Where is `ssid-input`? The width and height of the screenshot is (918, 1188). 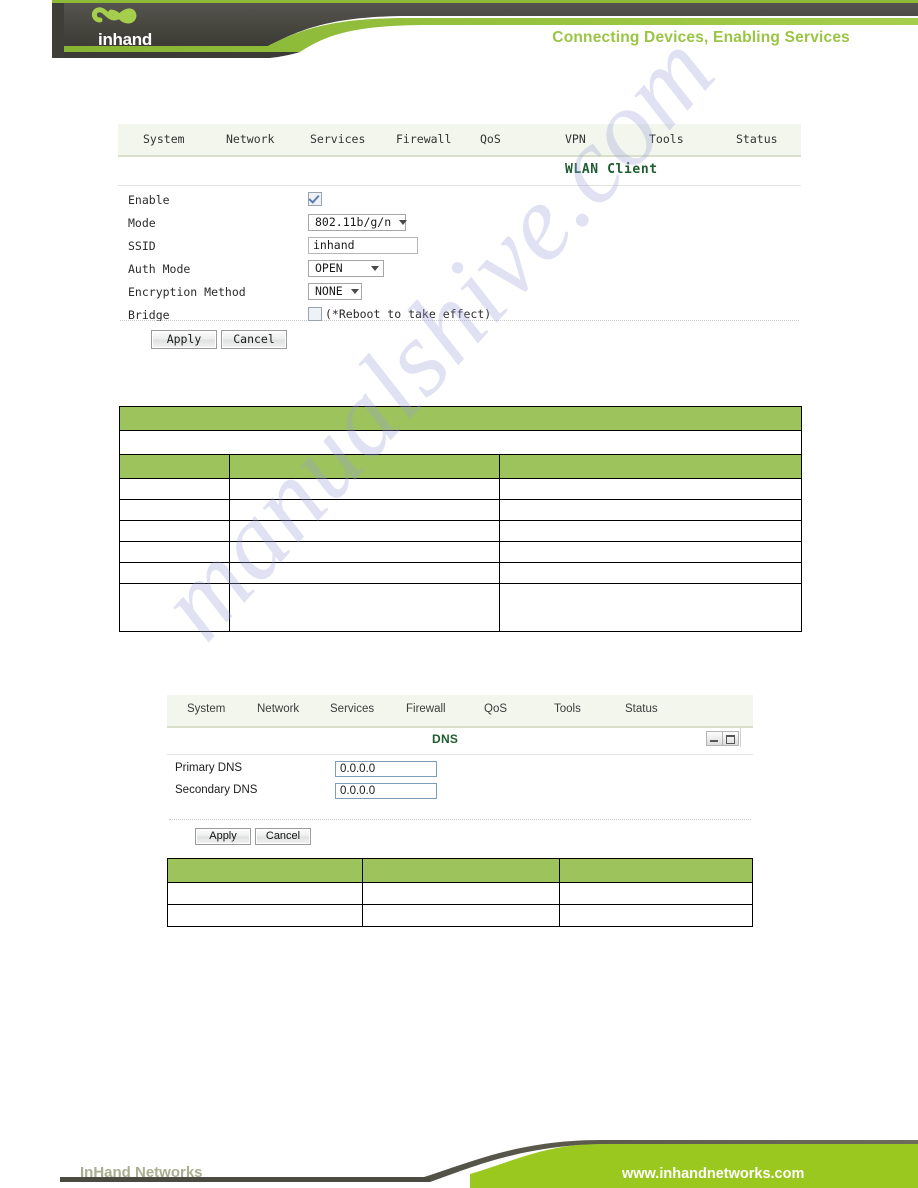
ssid-input is located at coordinates (363, 245).